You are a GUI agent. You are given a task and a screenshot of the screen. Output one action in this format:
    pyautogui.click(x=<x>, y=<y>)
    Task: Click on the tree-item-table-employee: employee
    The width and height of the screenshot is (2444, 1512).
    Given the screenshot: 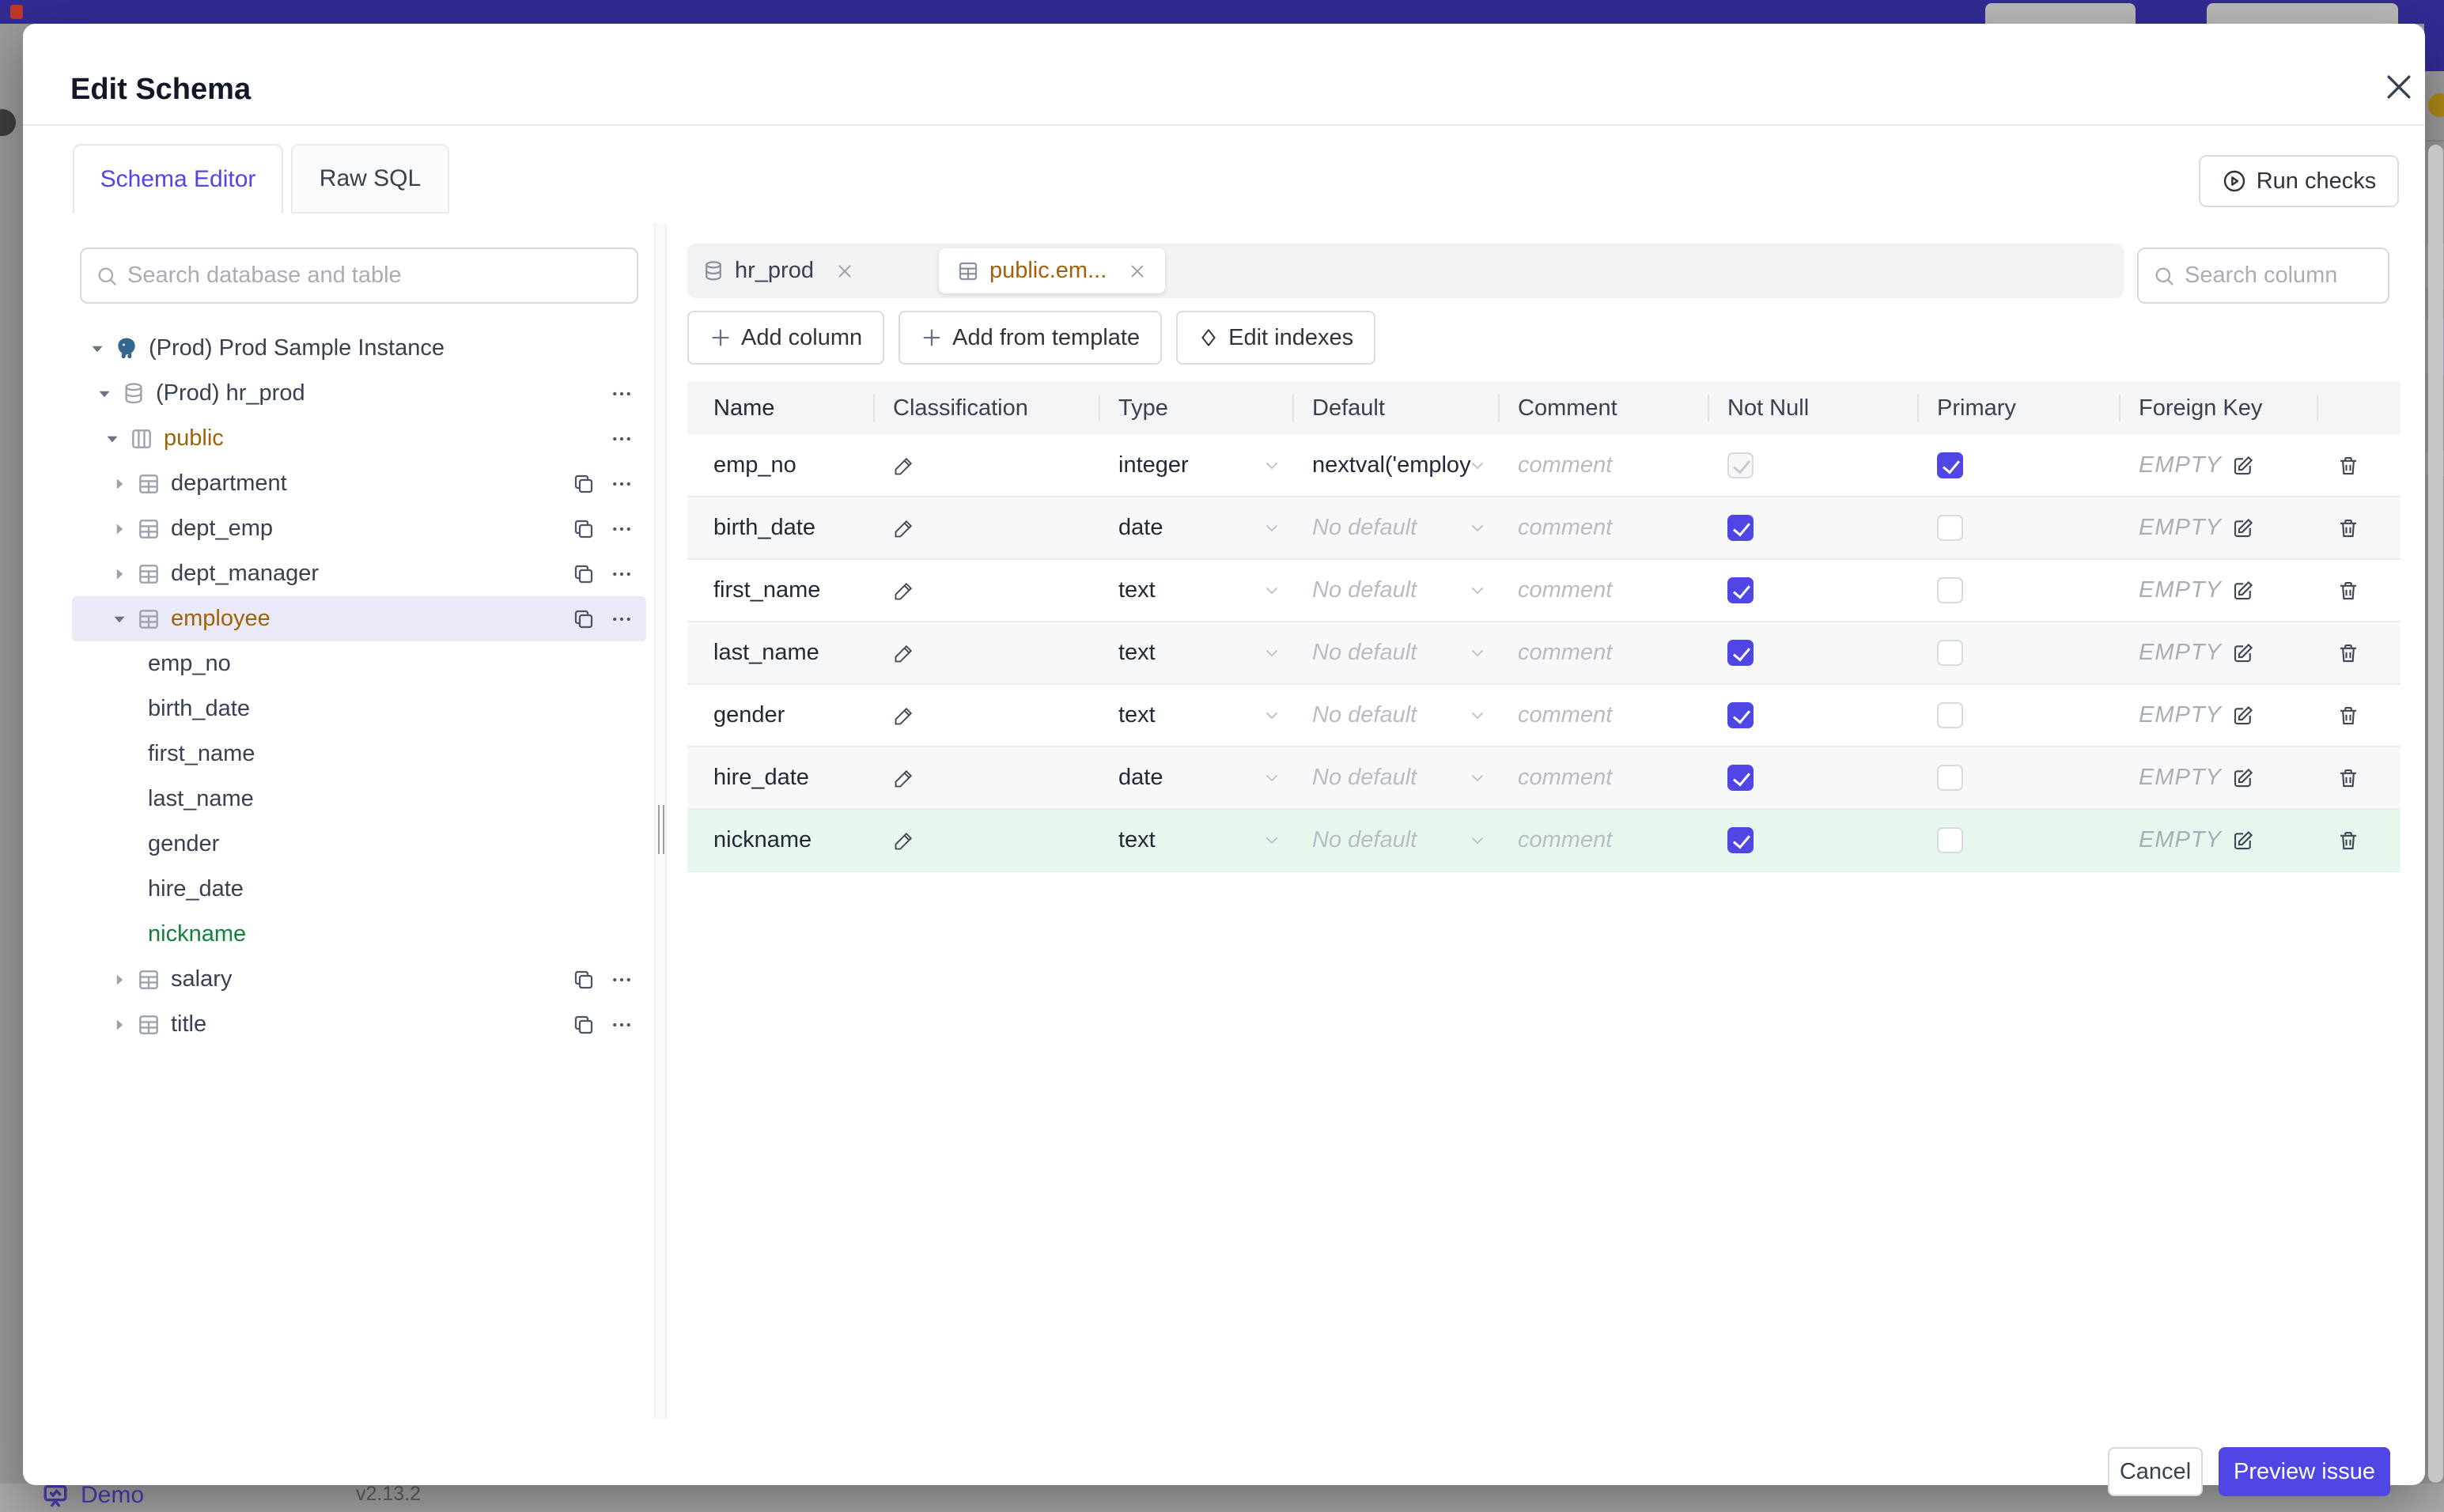 What is the action you would take?
    pyautogui.click(x=359, y=618)
    